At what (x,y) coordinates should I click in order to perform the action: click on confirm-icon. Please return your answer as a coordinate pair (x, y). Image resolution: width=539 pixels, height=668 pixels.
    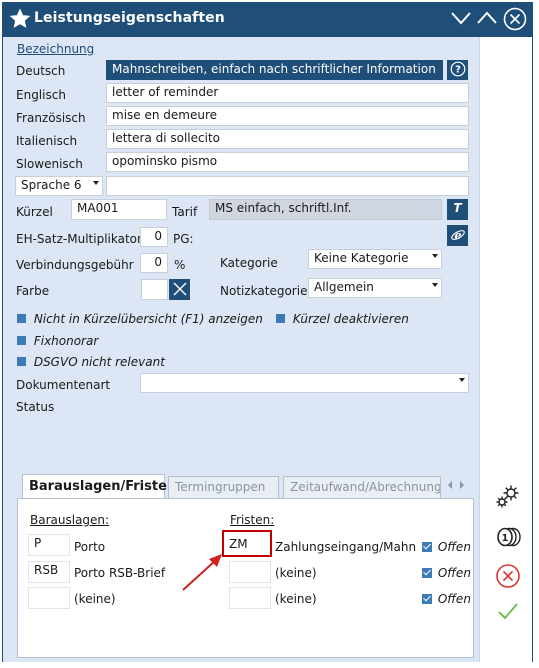
    Looking at the image, I should click on (508, 611).